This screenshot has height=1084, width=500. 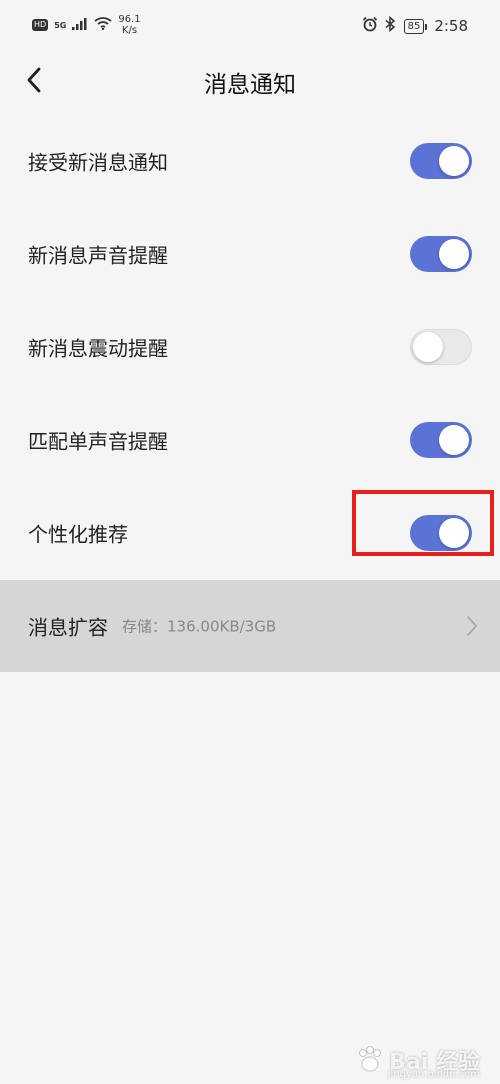 I want to click on setting-row-vibrate-alert: 新消息震动提醒, so click(x=250, y=346).